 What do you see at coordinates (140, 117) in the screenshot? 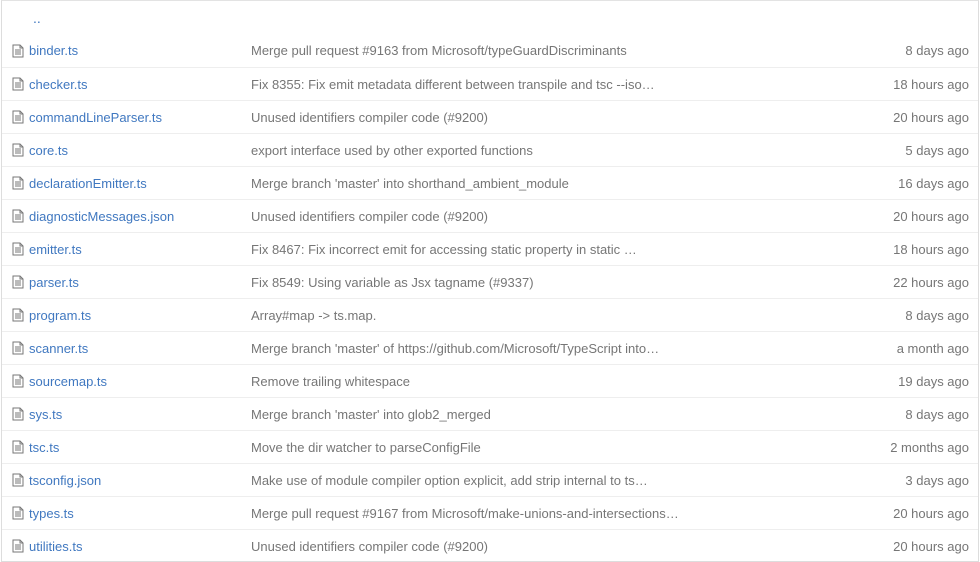
I see `file-name-link: commandLineParser.ts` at bounding box center [140, 117].